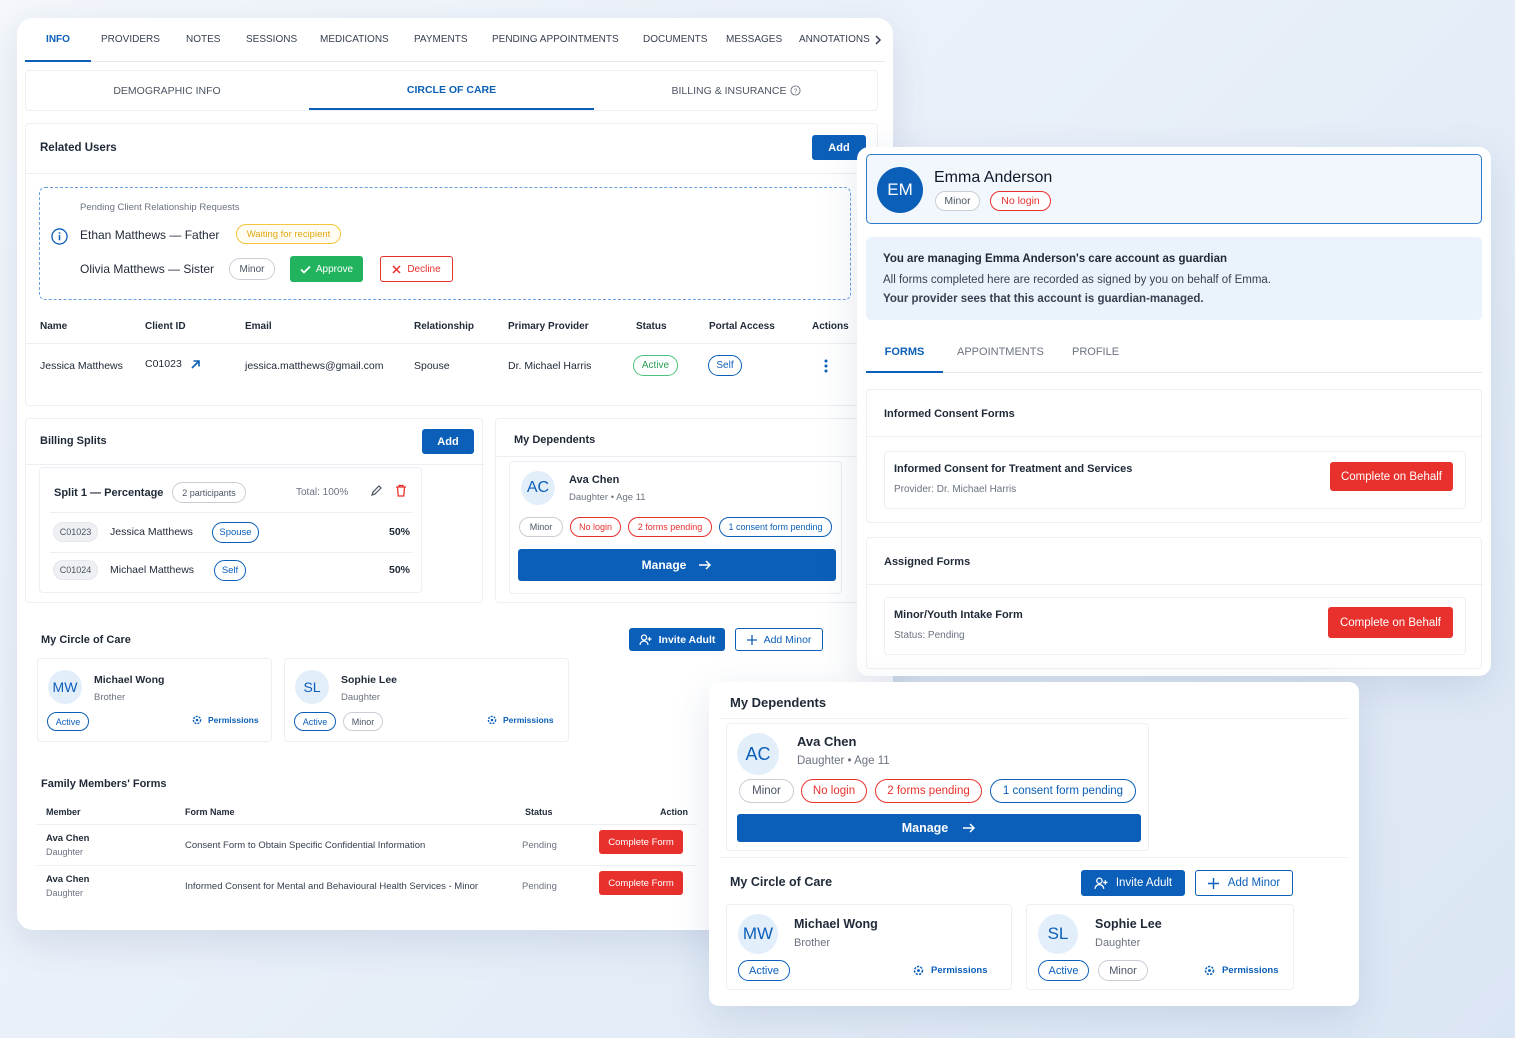 This screenshot has width=1515, height=1038. What do you see at coordinates (993, 177) in the screenshot?
I see `patient-name: Emma Anderson` at bounding box center [993, 177].